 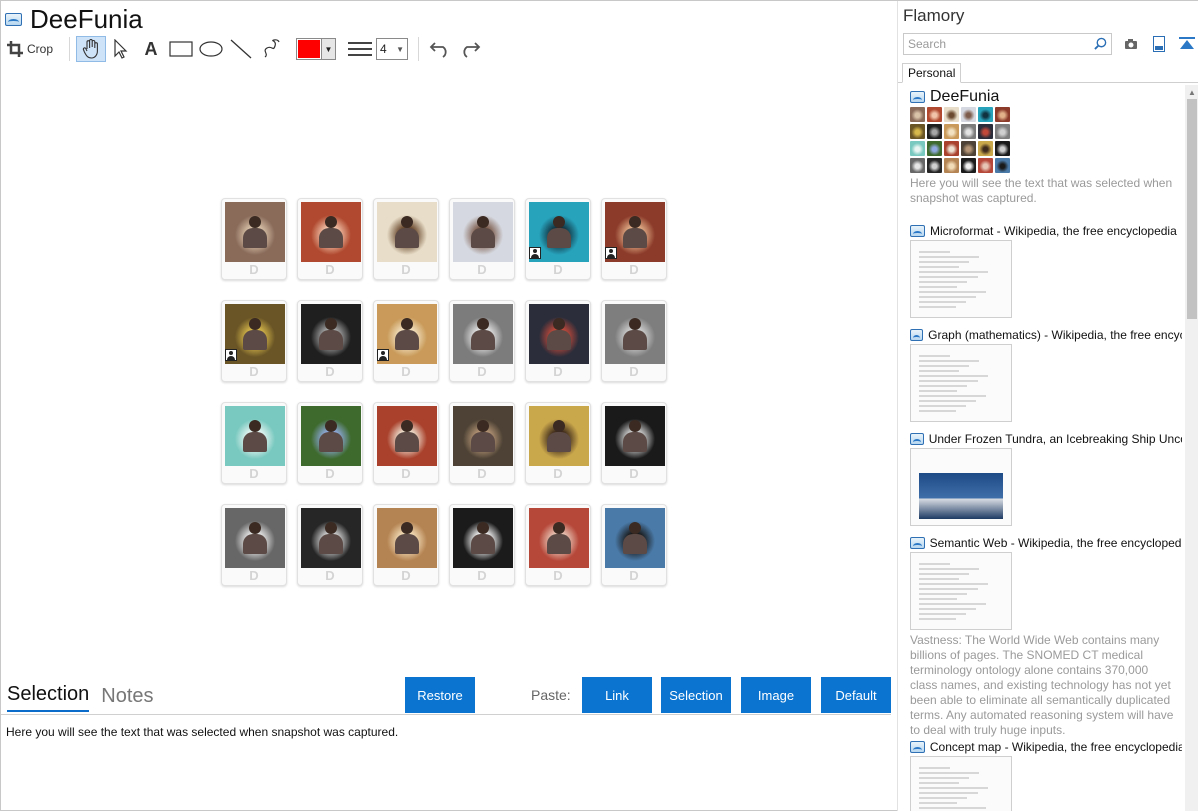 I want to click on snapshot-button, so click(x=1131, y=44).